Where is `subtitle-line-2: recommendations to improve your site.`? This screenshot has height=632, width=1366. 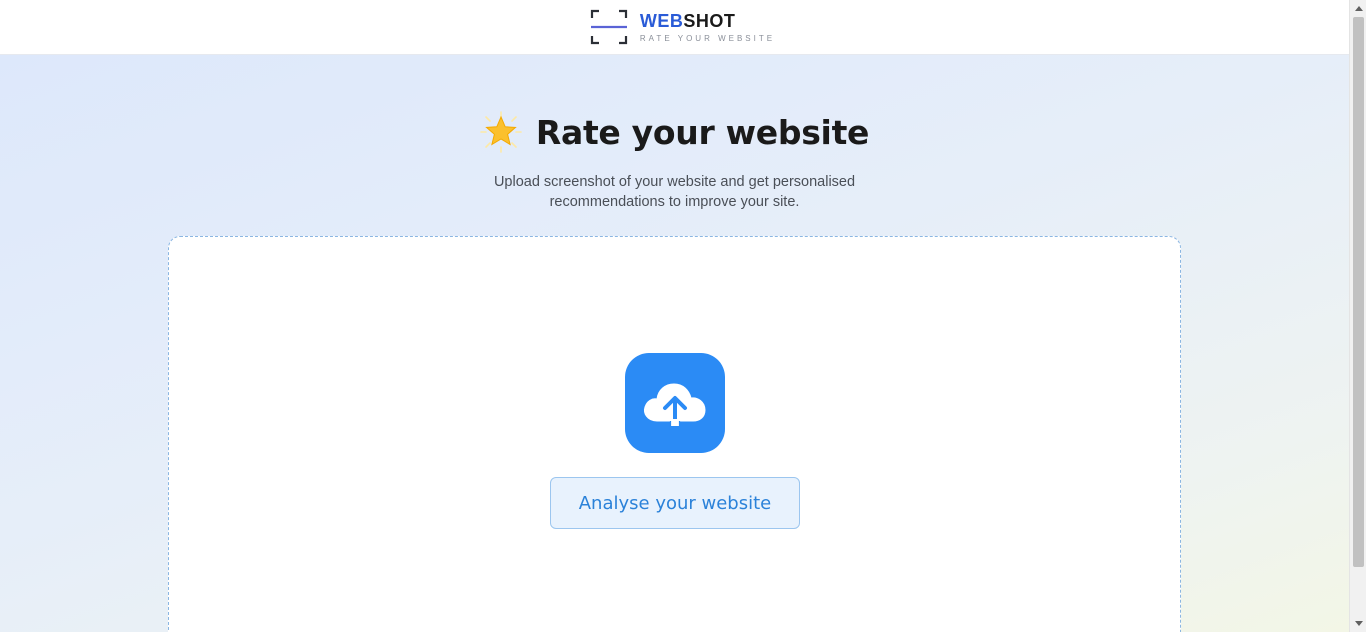 subtitle-line-2: recommendations to improve your site. is located at coordinates (674, 202).